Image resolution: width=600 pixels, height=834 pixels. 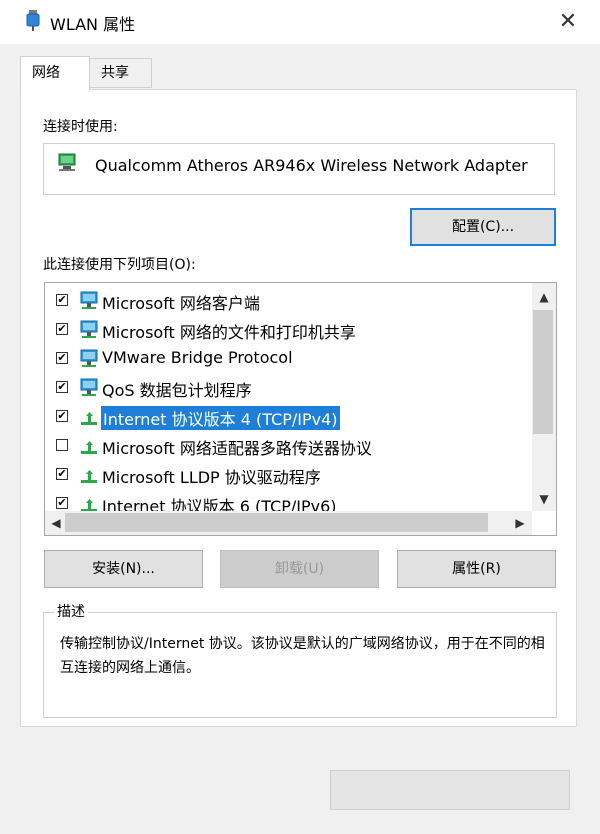 I want to click on vertical-scroll-thumb, so click(x=543, y=372).